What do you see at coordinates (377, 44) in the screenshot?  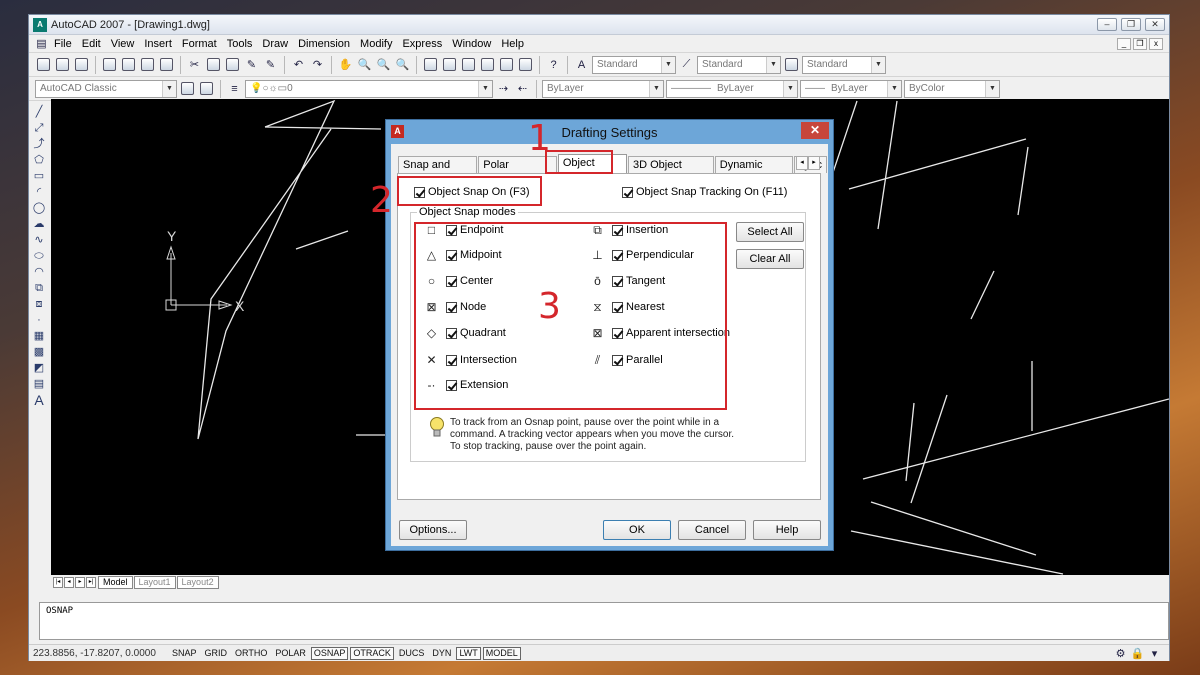 I see `menu-modify: Modify` at bounding box center [377, 44].